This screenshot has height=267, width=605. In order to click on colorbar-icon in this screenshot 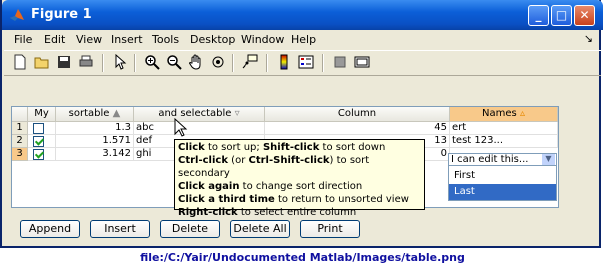, I will do `click(284, 62)`.